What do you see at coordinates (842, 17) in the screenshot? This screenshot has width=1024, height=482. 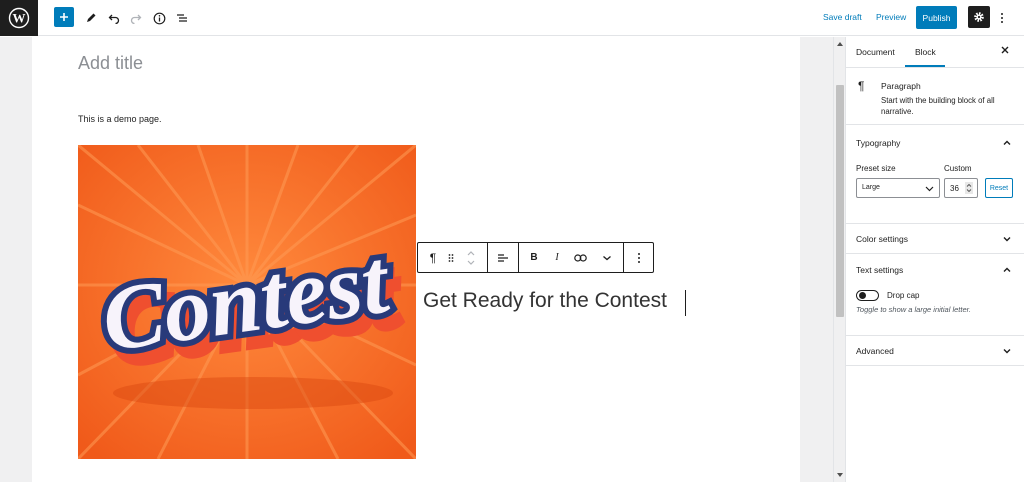 I see `save-draft-button: Save draft` at bounding box center [842, 17].